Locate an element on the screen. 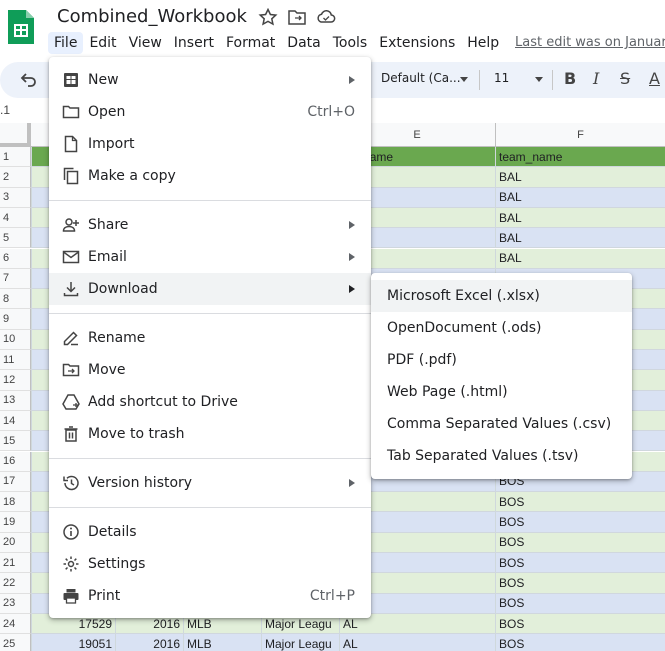  menu-item-rename: Rename is located at coordinates (210, 338).